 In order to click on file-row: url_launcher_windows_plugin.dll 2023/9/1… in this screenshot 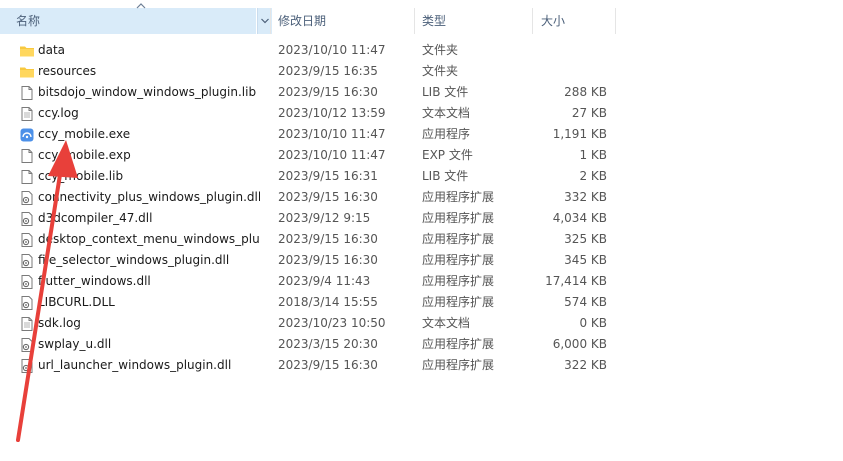, I will do `click(421, 365)`.